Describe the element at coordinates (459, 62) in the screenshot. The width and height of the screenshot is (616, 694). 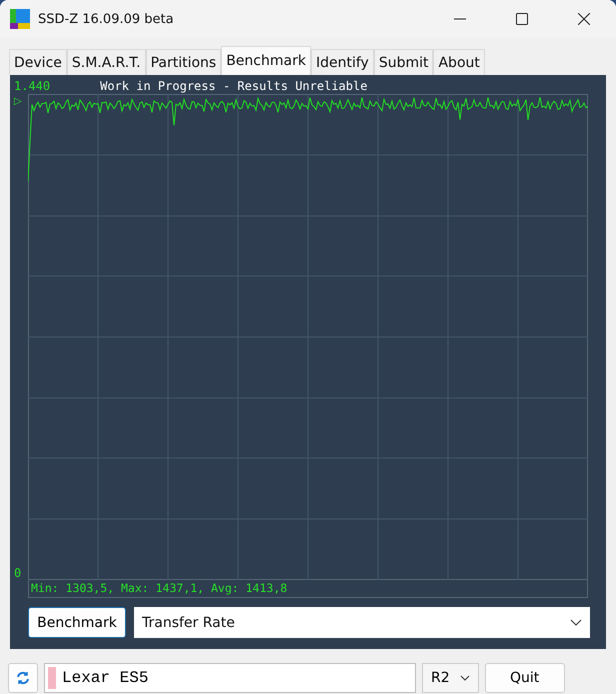
I see `tab: About` at that location.